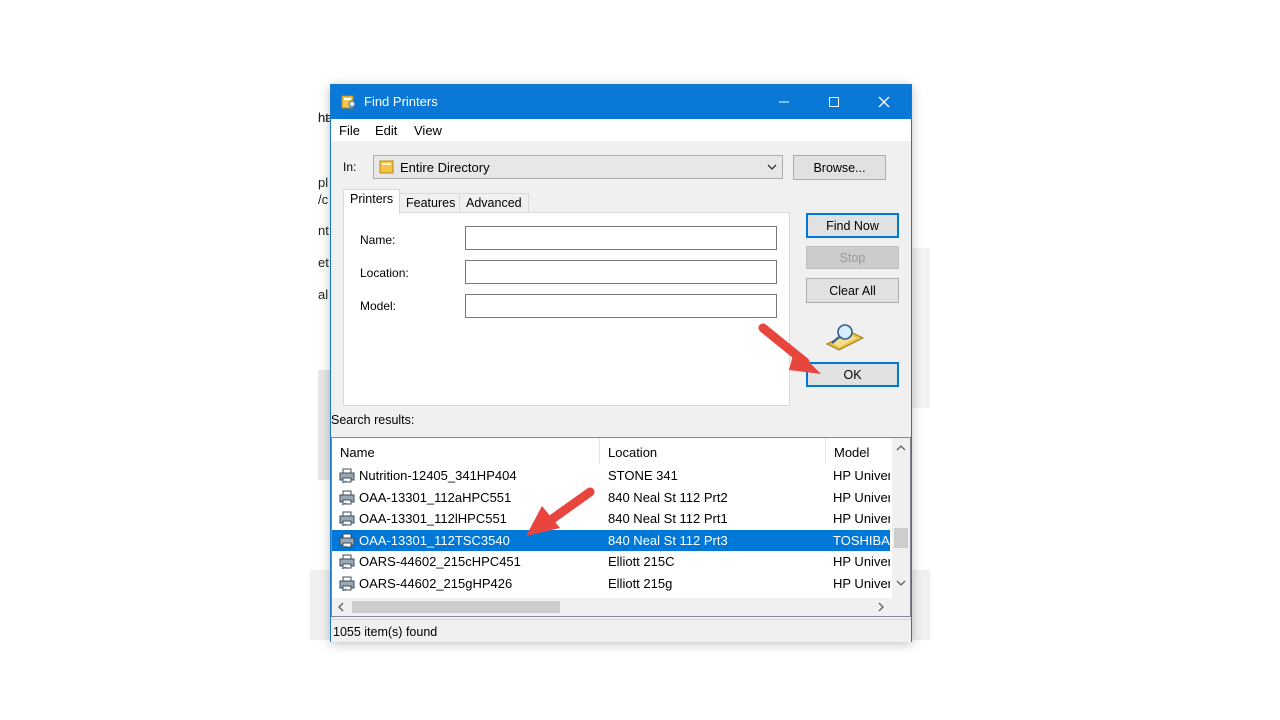 Image resolution: width=1280 pixels, height=720 pixels. Describe the element at coordinates (859, 451) in the screenshot. I see `column-header-model: Model` at that location.